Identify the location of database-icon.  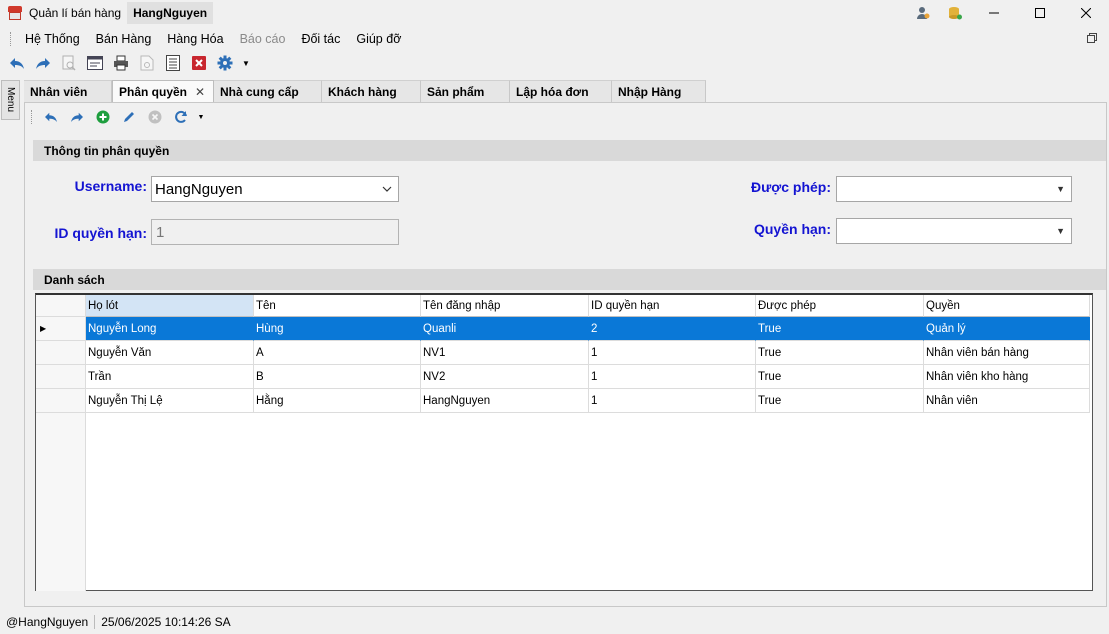
(955, 13).